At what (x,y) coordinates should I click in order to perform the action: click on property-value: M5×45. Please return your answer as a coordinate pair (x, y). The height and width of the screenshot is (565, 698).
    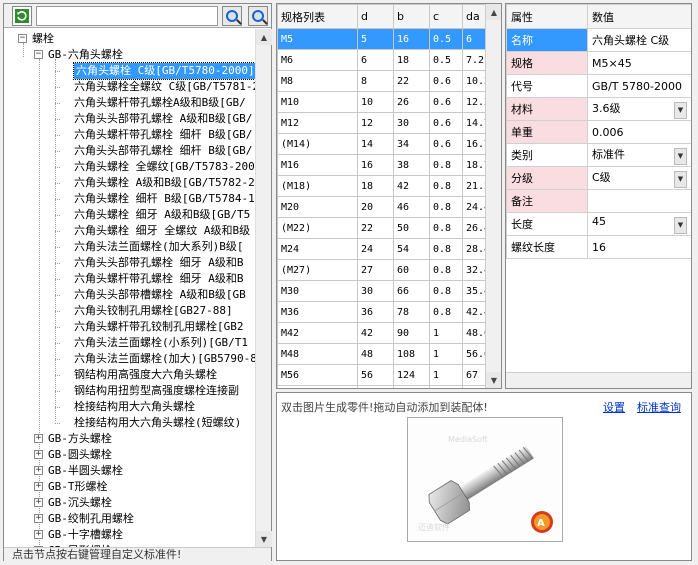
    Looking at the image, I should click on (612, 63).